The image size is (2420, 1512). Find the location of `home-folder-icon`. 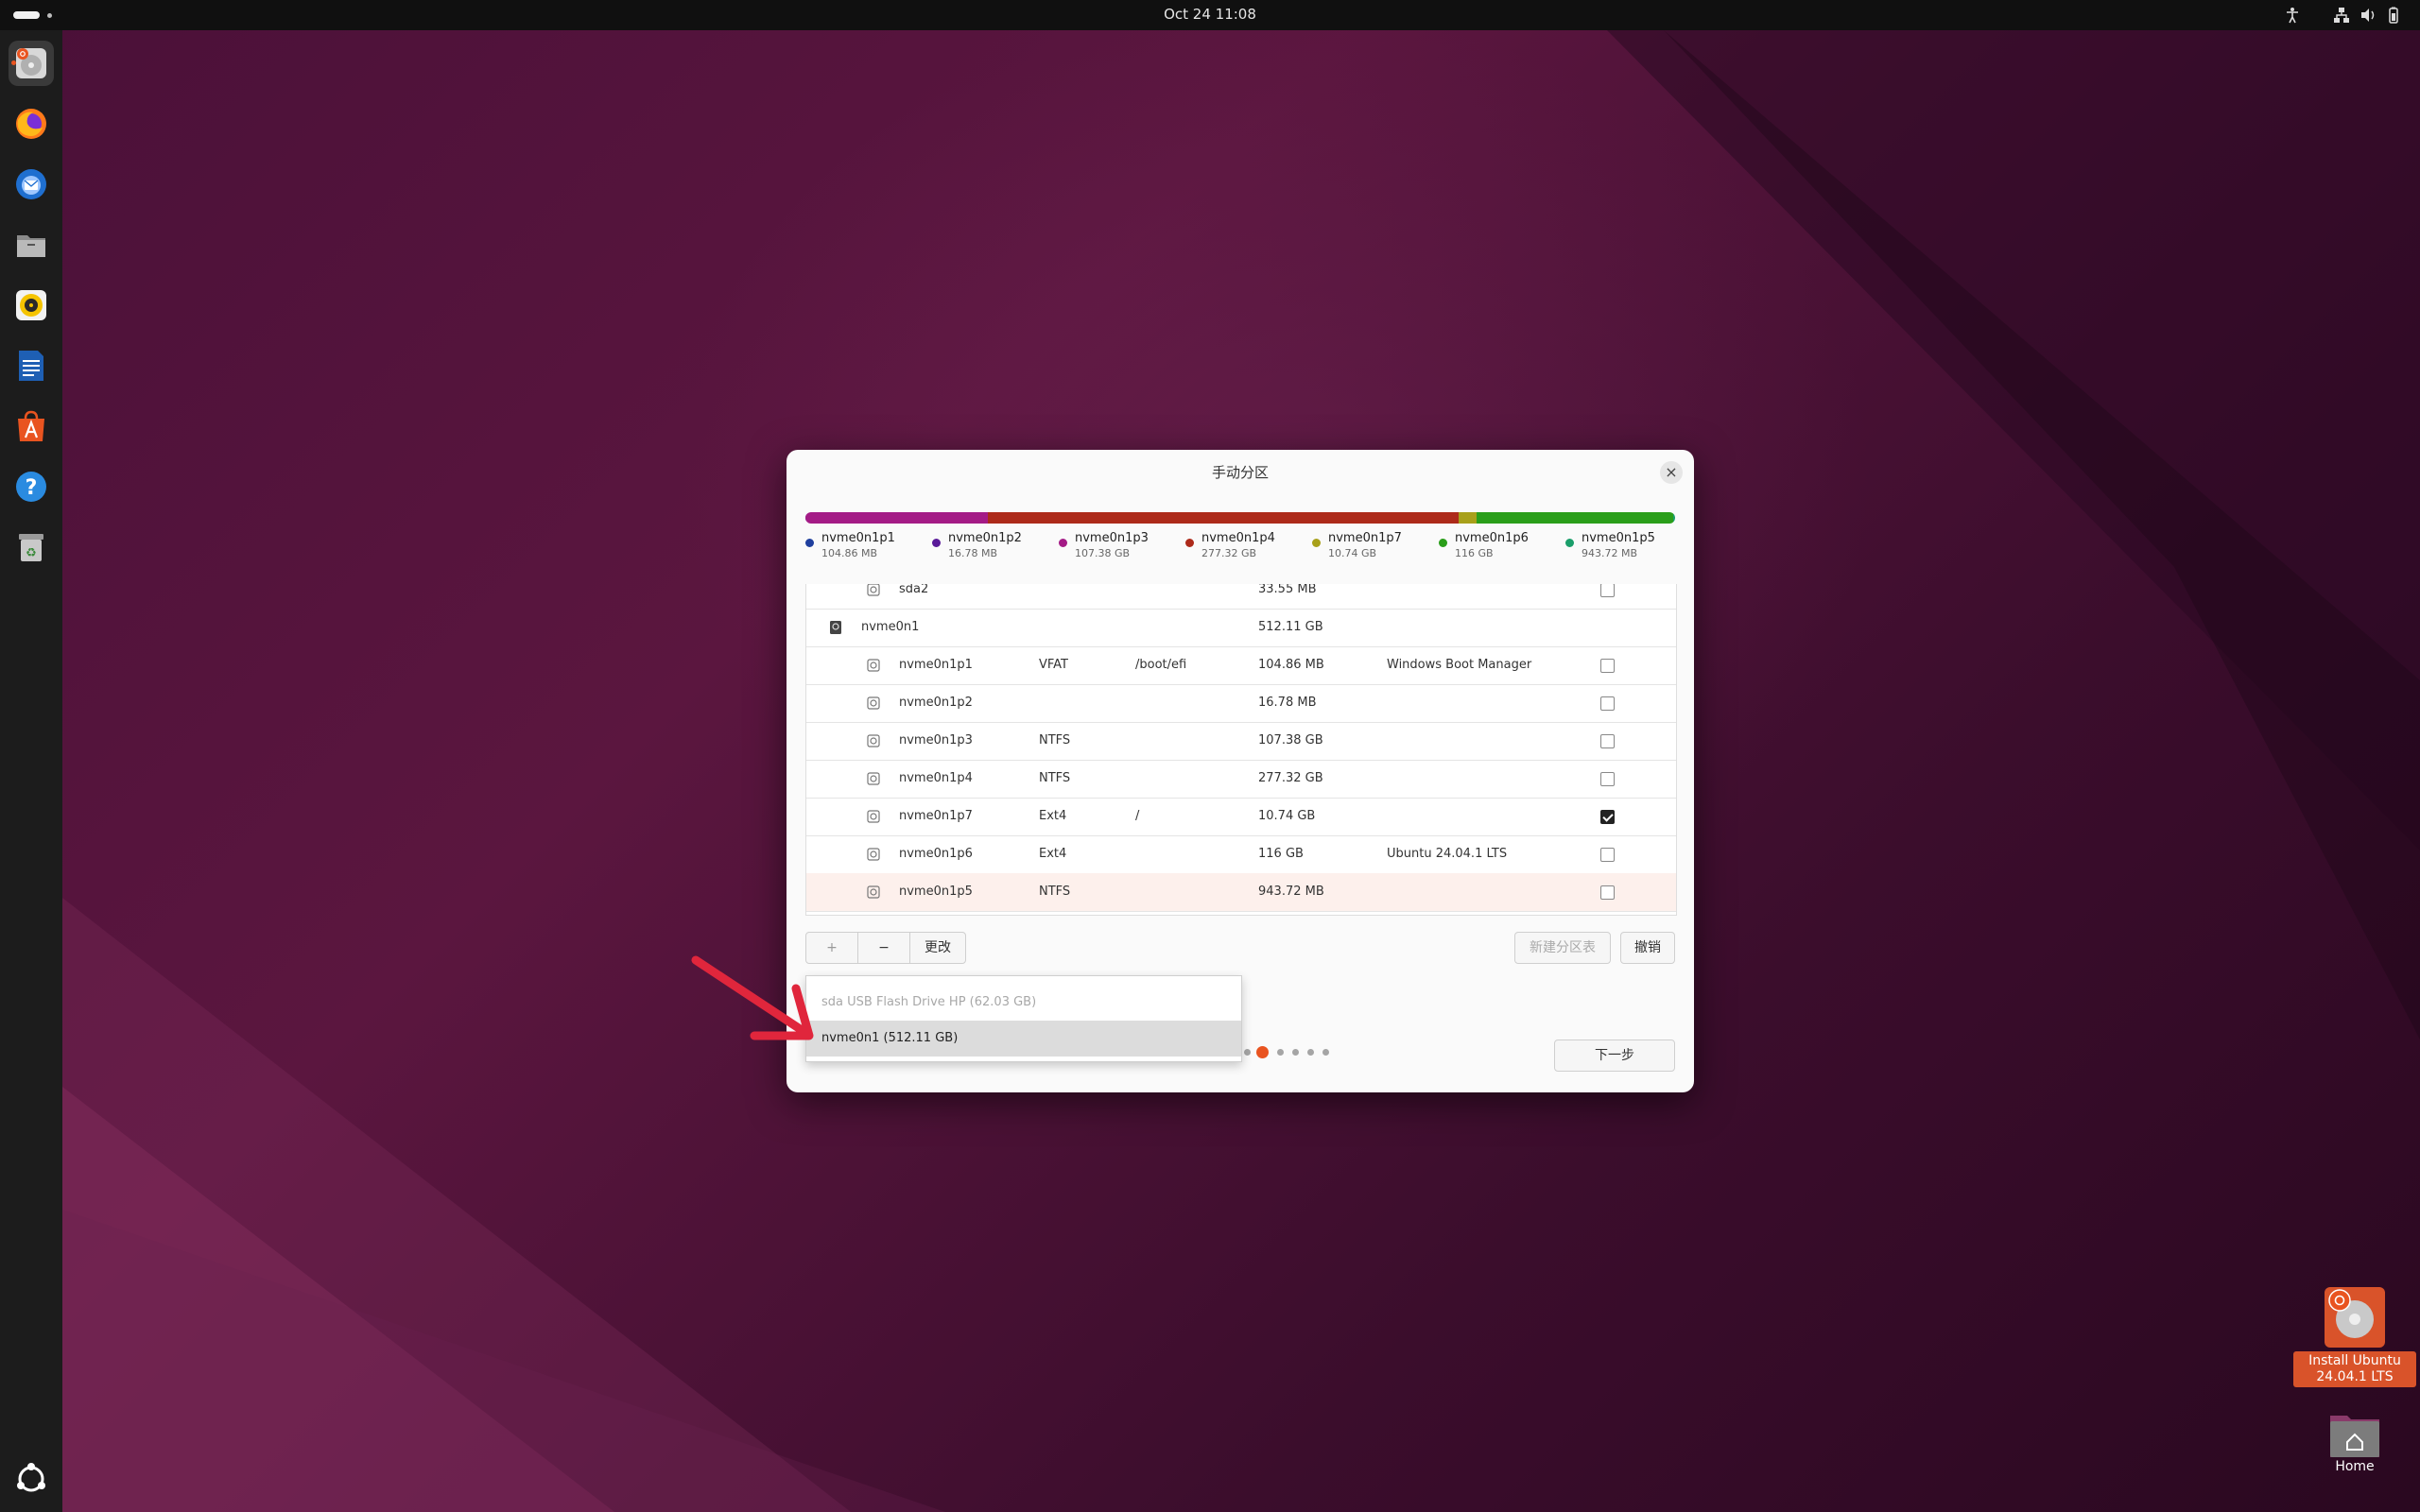

home-folder-icon is located at coordinates (2354, 1436).